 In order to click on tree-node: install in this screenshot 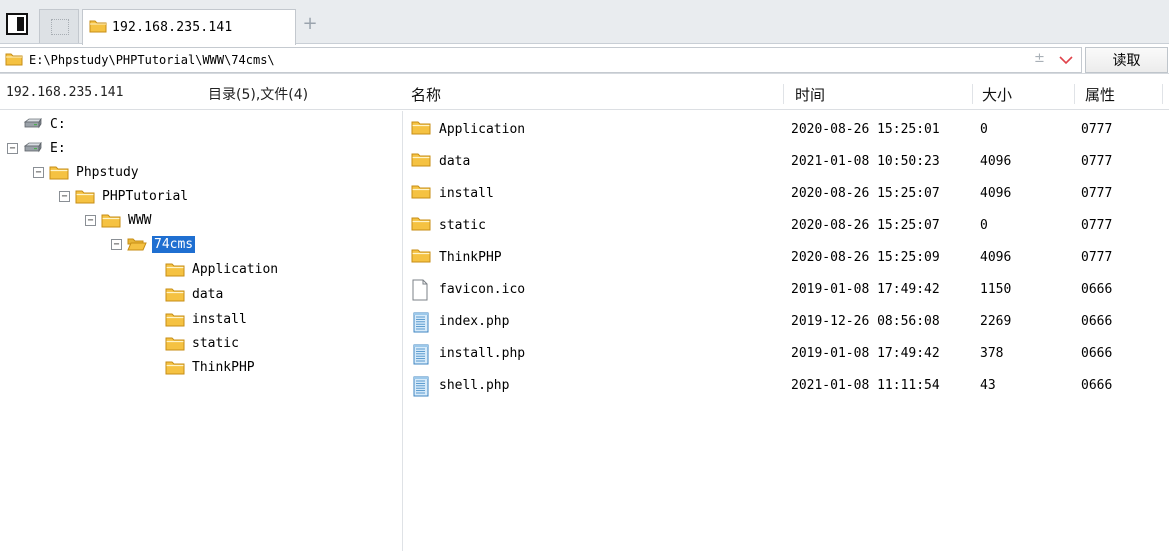, I will do `click(199, 319)`.